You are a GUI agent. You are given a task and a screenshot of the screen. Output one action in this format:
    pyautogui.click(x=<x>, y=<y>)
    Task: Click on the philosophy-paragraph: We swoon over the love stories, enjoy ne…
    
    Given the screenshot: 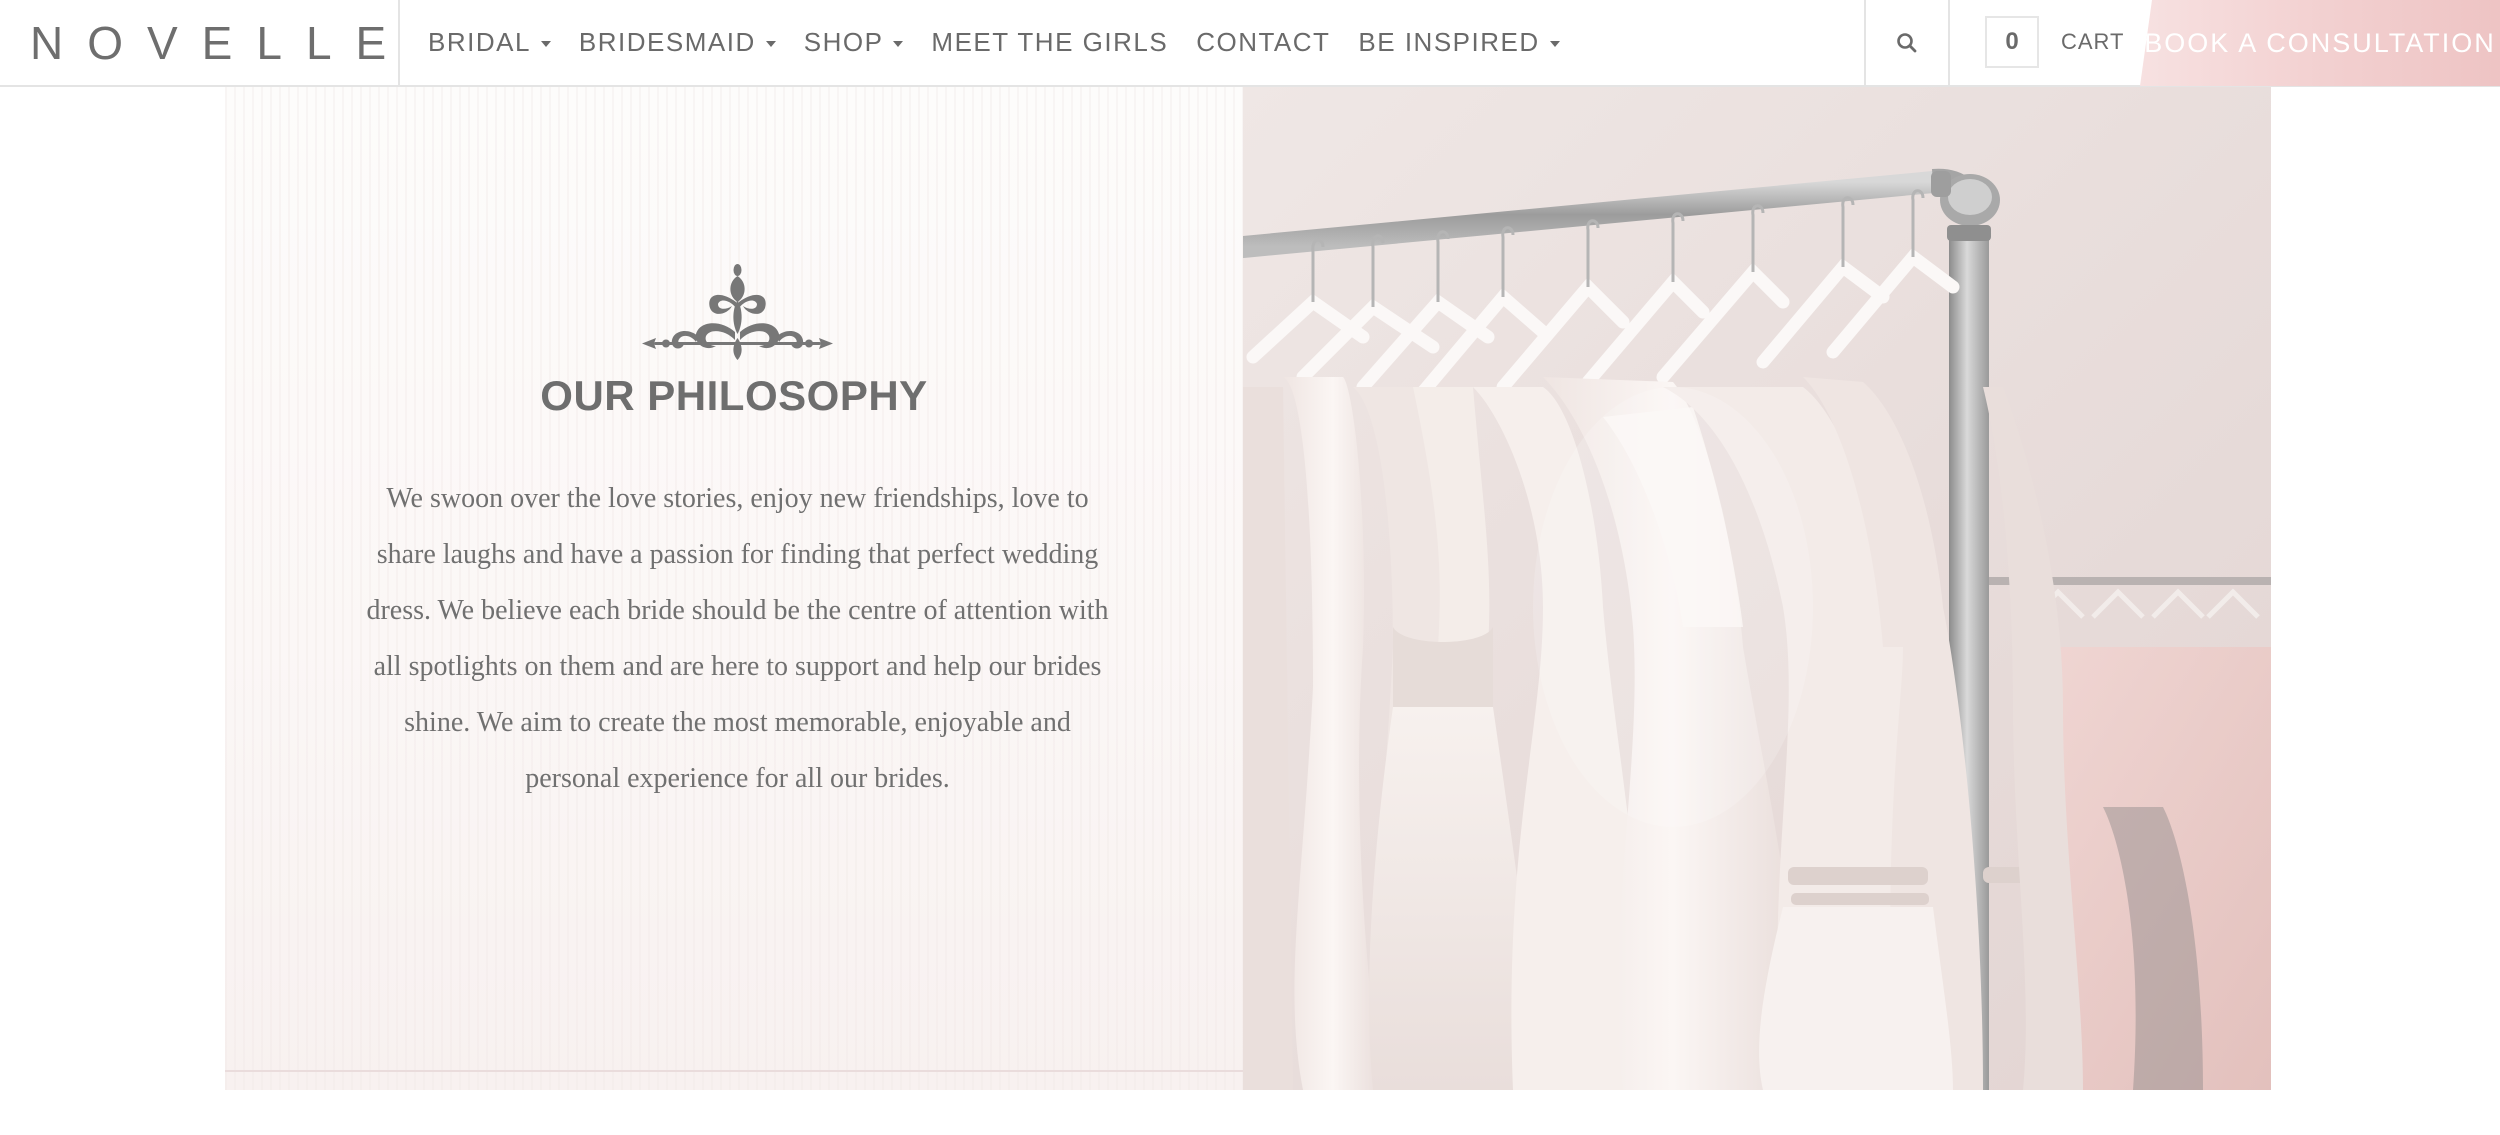 What is the action you would take?
    pyautogui.click(x=737, y=638)
    